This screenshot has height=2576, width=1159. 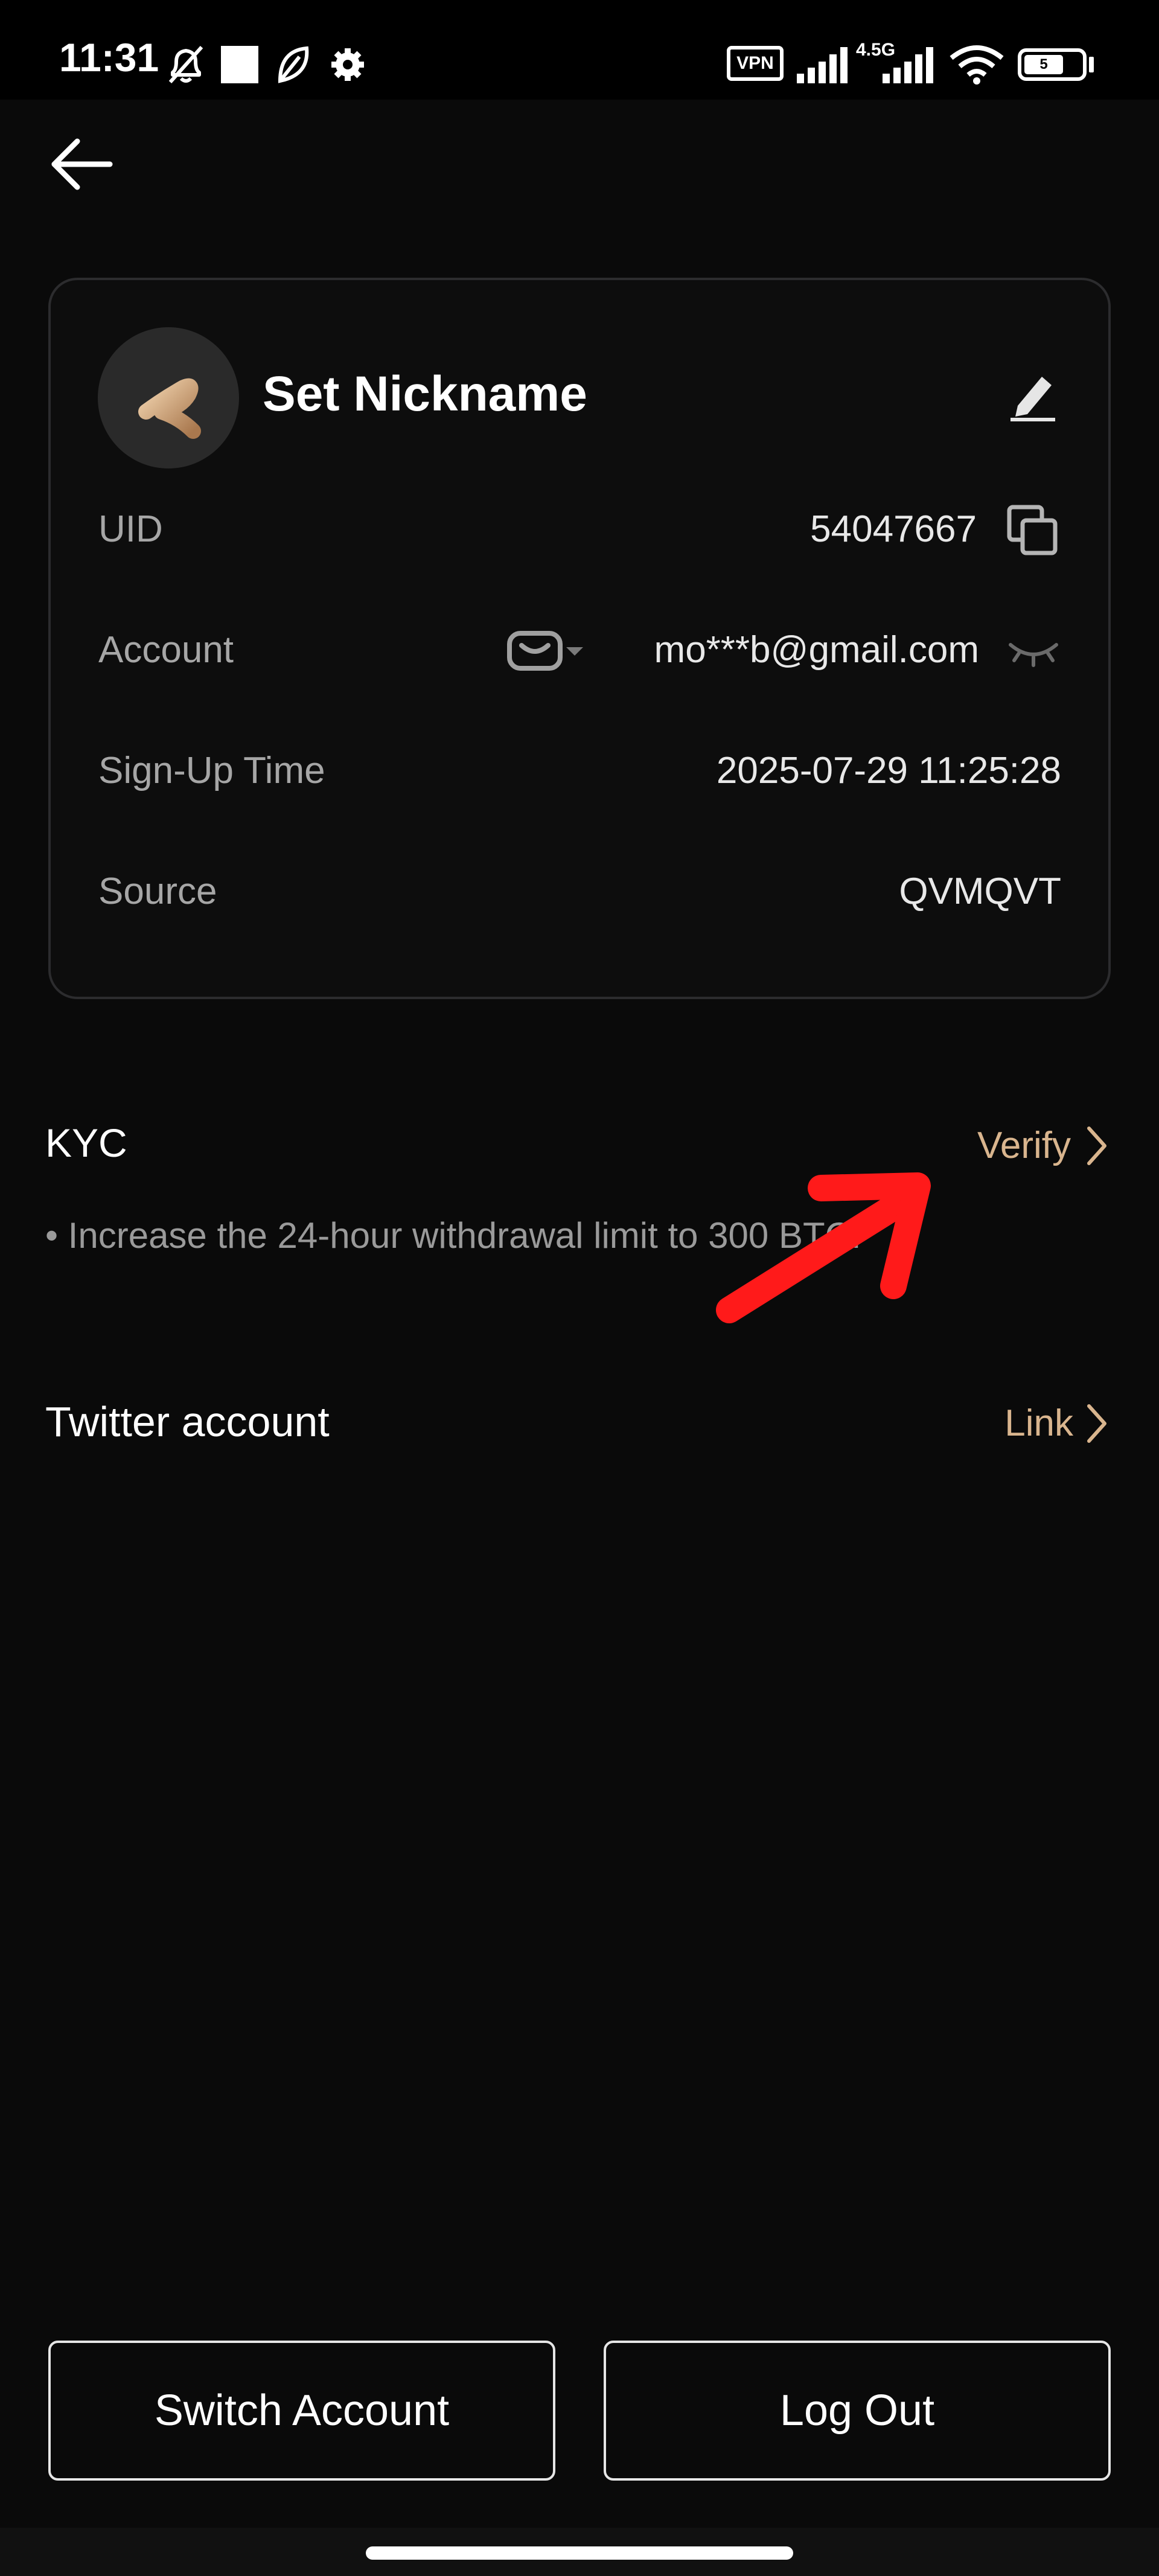 I want to click on source-value: QVMQVT, so click(x=980, y=892).